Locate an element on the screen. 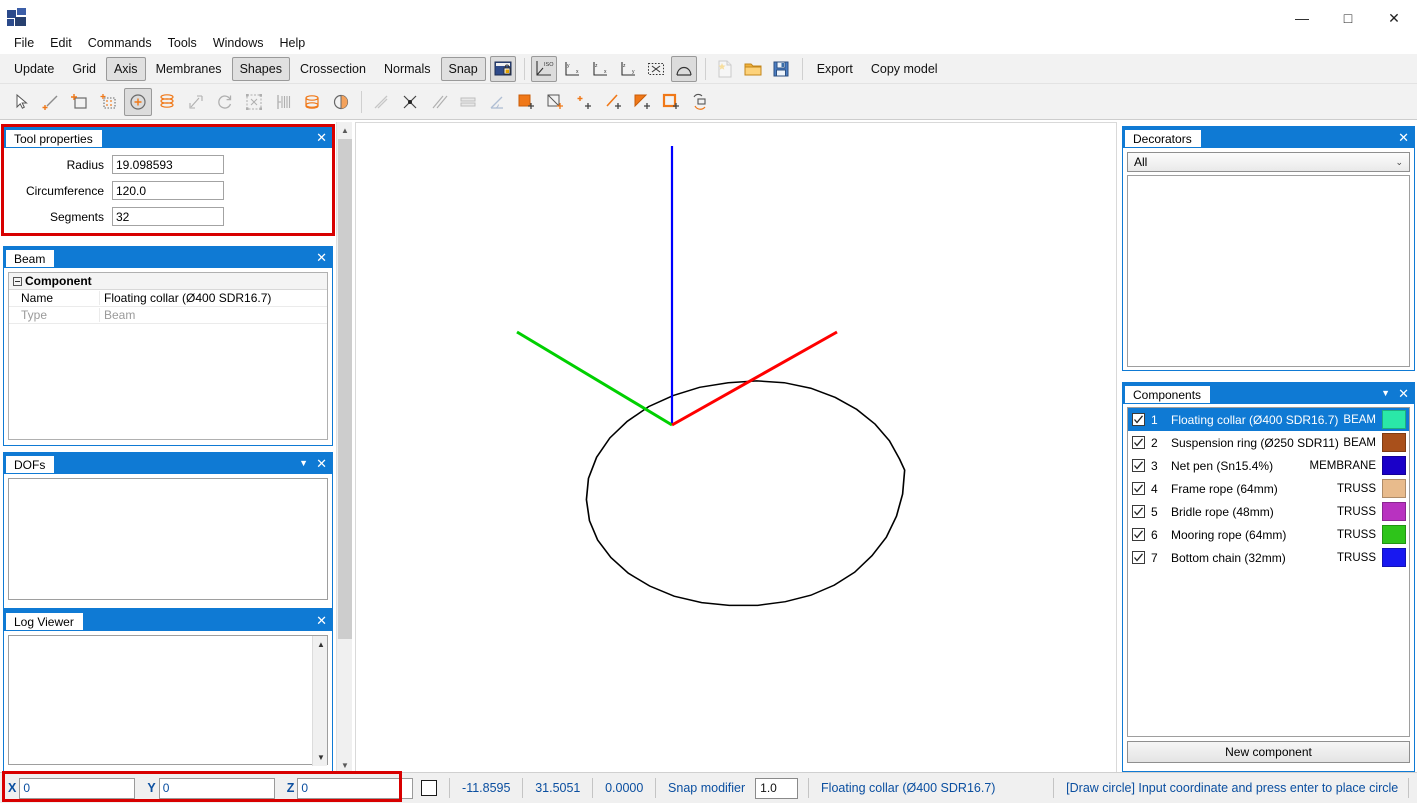 The height and width of the screenshot is (804, 1417). components-dropdown-icon: ▼ is located at coordinates (1385, 393).